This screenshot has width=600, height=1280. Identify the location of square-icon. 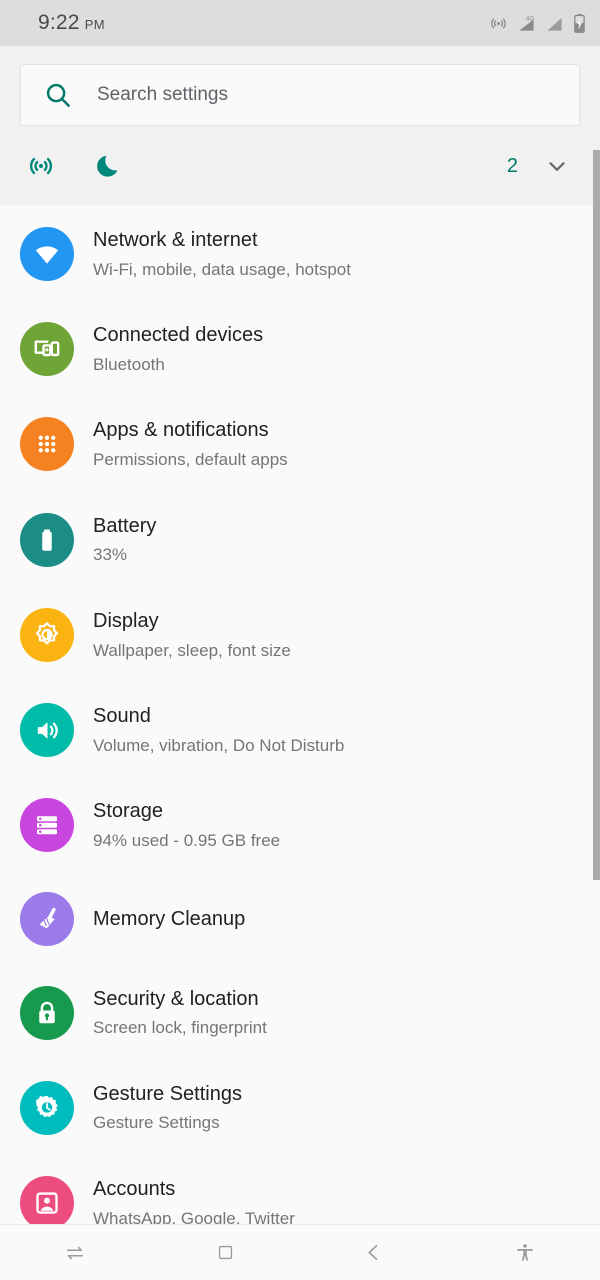
(225, 1252).